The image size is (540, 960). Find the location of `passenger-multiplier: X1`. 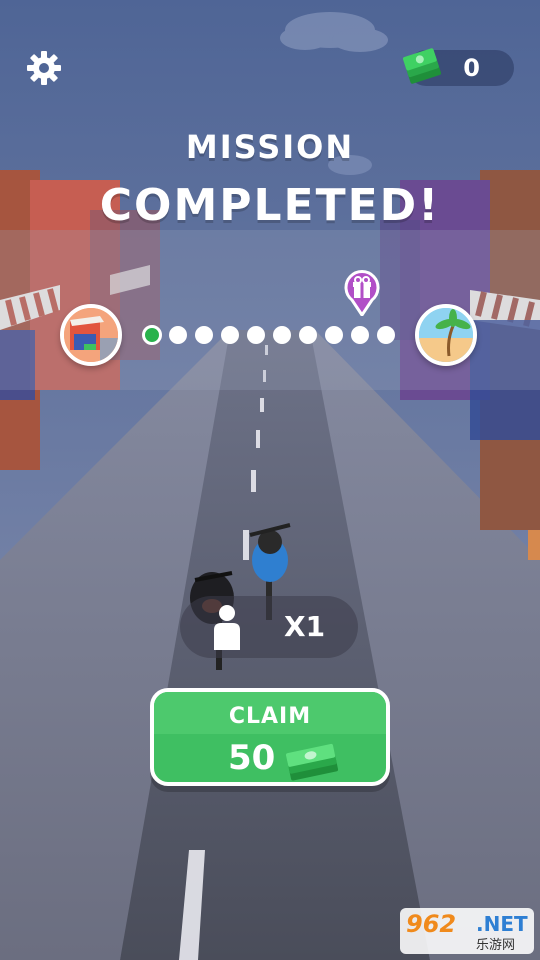

passenger-multiplier: X1 is located at coordinates (269, 627).